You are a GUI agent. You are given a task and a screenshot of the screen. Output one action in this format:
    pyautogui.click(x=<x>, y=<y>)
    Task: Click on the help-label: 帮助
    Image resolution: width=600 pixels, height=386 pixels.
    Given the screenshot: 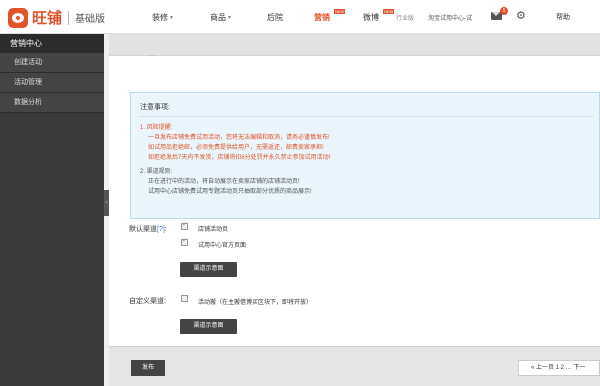 What is the action you would take?
    pyautogui.click(x=563, y=17)
    